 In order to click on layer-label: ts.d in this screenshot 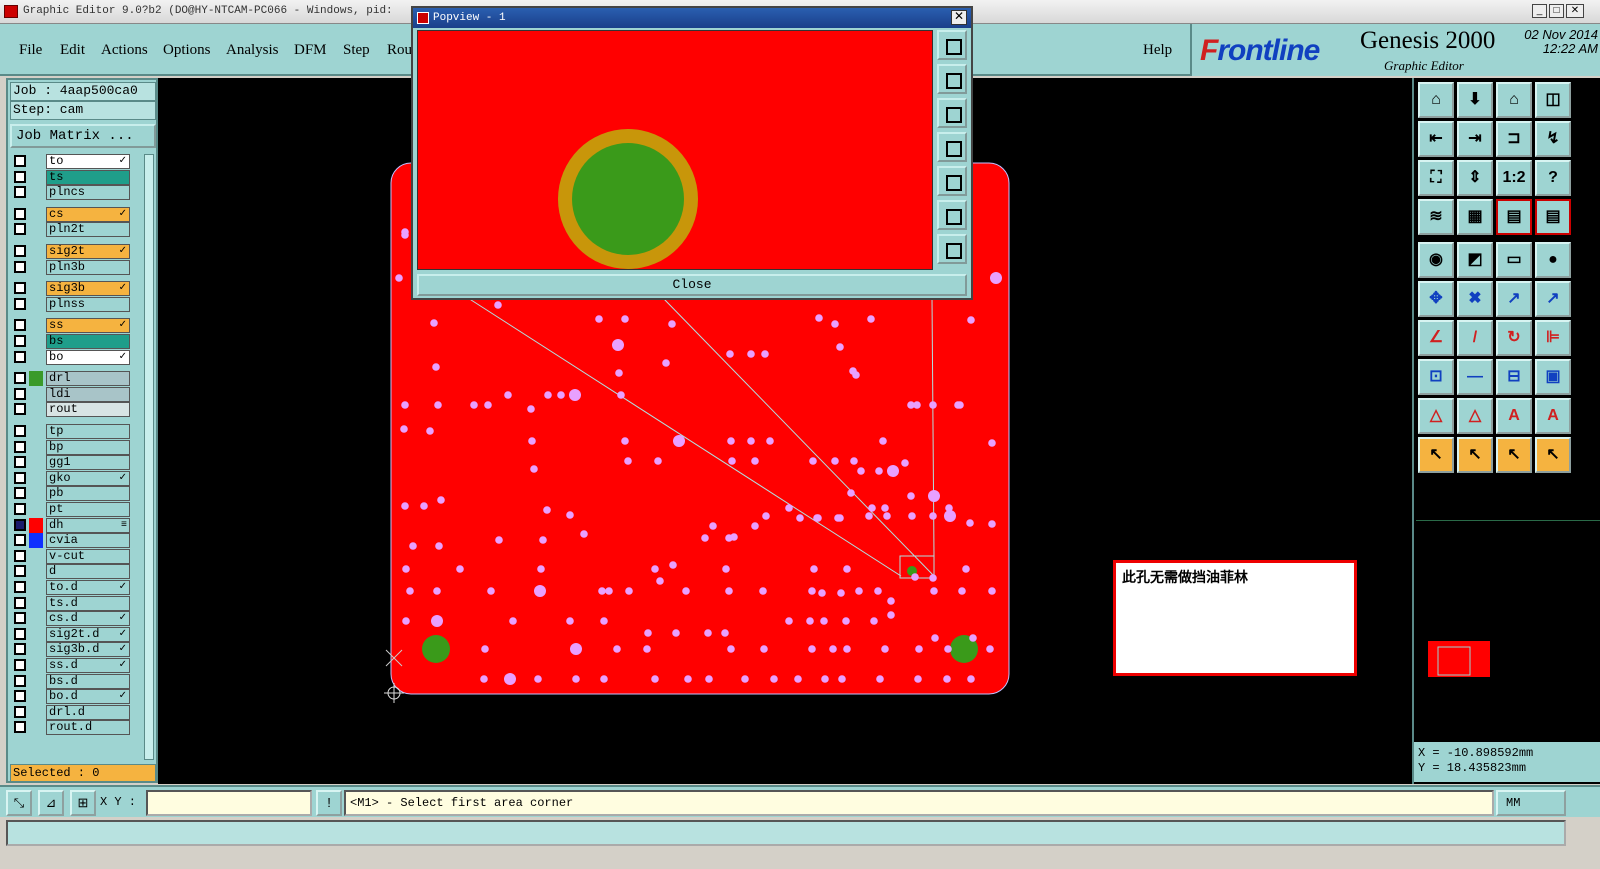, I will do `click(88, 603)`.